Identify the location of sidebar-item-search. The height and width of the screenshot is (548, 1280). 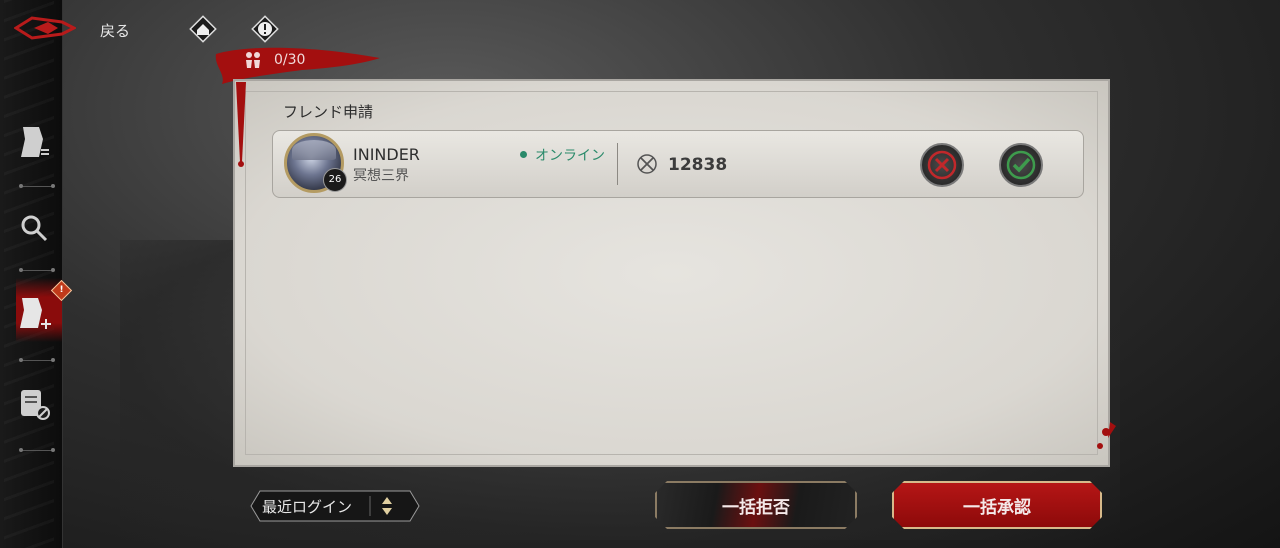
(34, 228).